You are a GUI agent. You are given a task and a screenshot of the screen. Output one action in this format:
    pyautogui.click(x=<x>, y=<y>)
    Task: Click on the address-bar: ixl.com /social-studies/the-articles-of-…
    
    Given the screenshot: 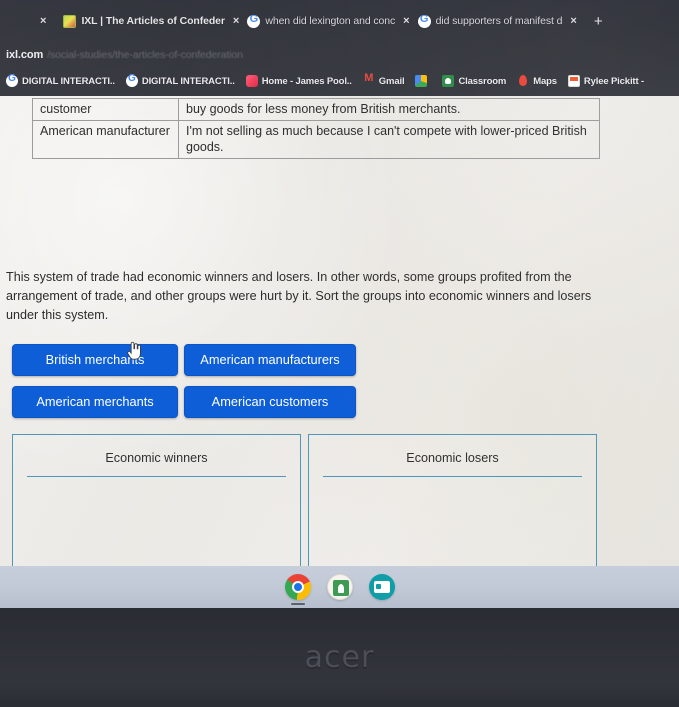 What is the action you would take?
    pyautogui.click(x=339, y=55)
    